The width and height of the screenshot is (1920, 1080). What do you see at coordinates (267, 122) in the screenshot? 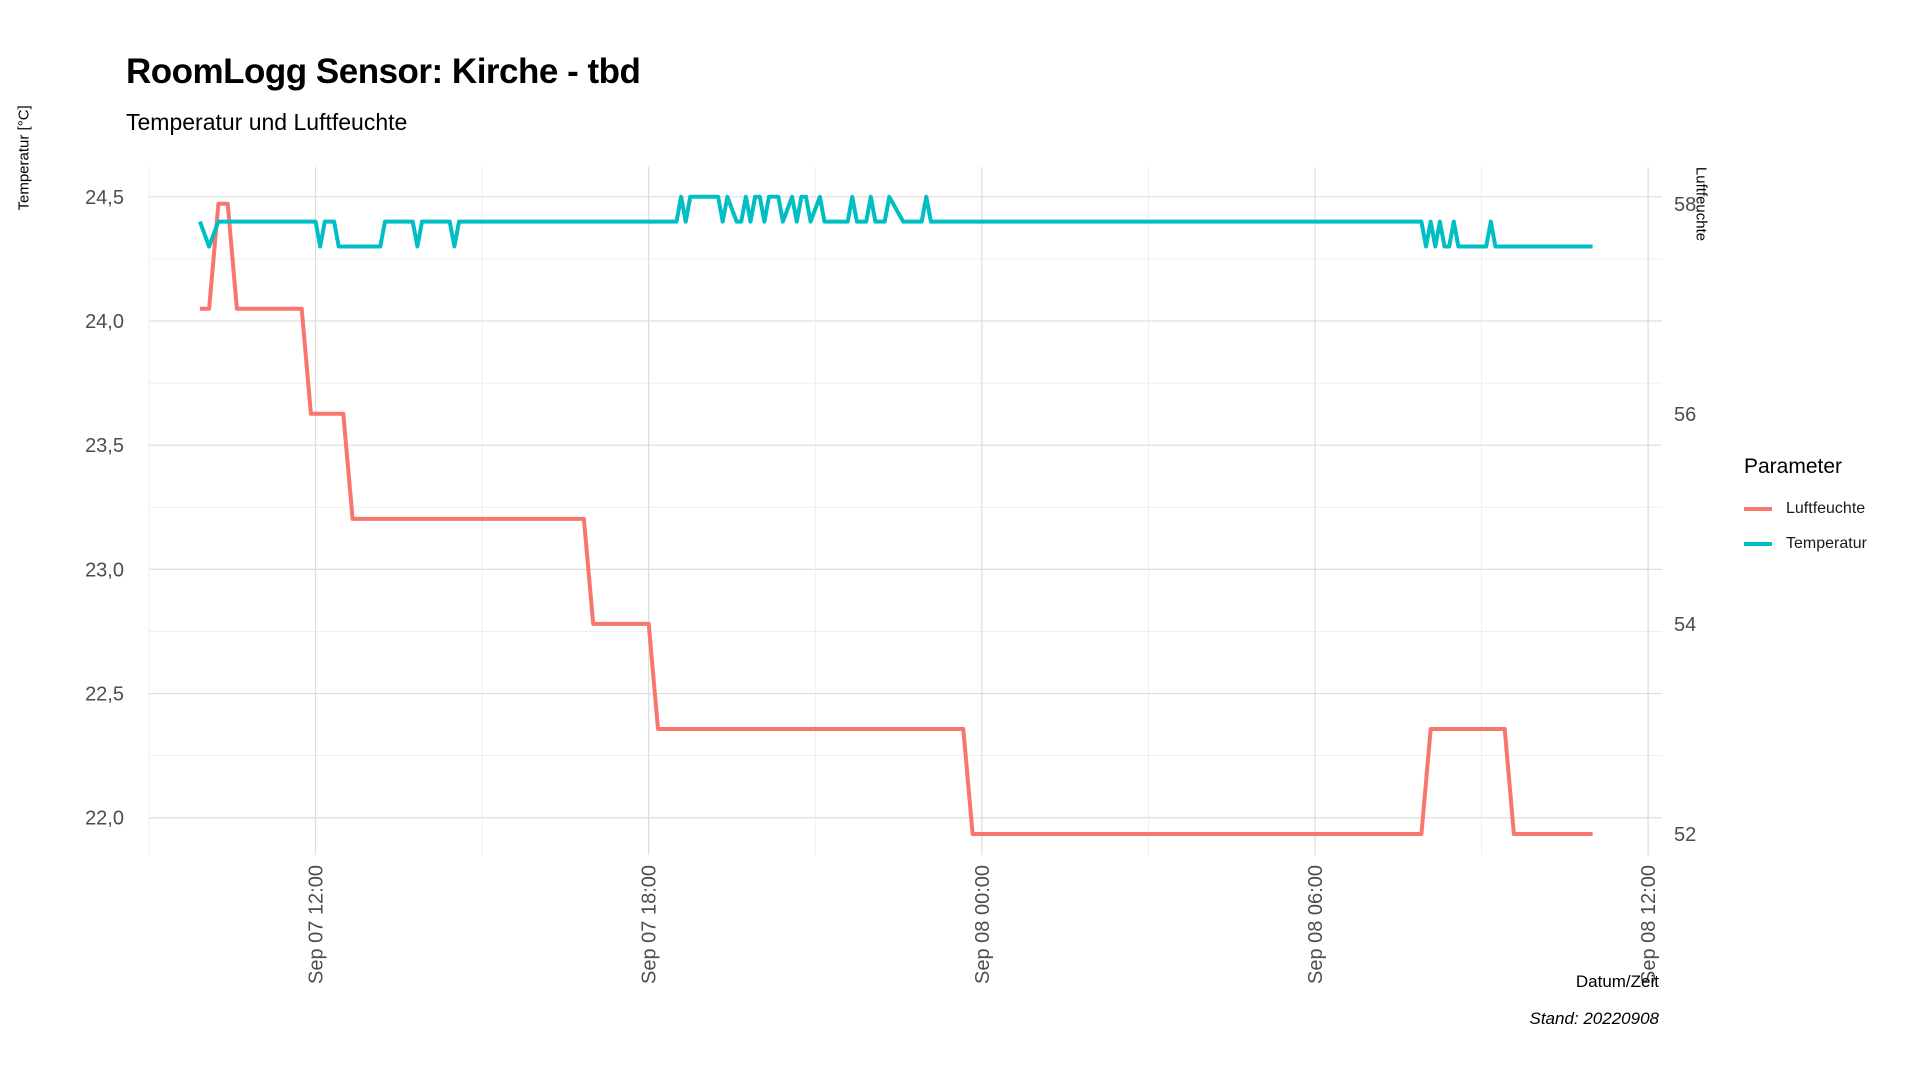
I see `chart-subtitle: Temperatur und Luftfeuchte` at bounding box center [267, 122].